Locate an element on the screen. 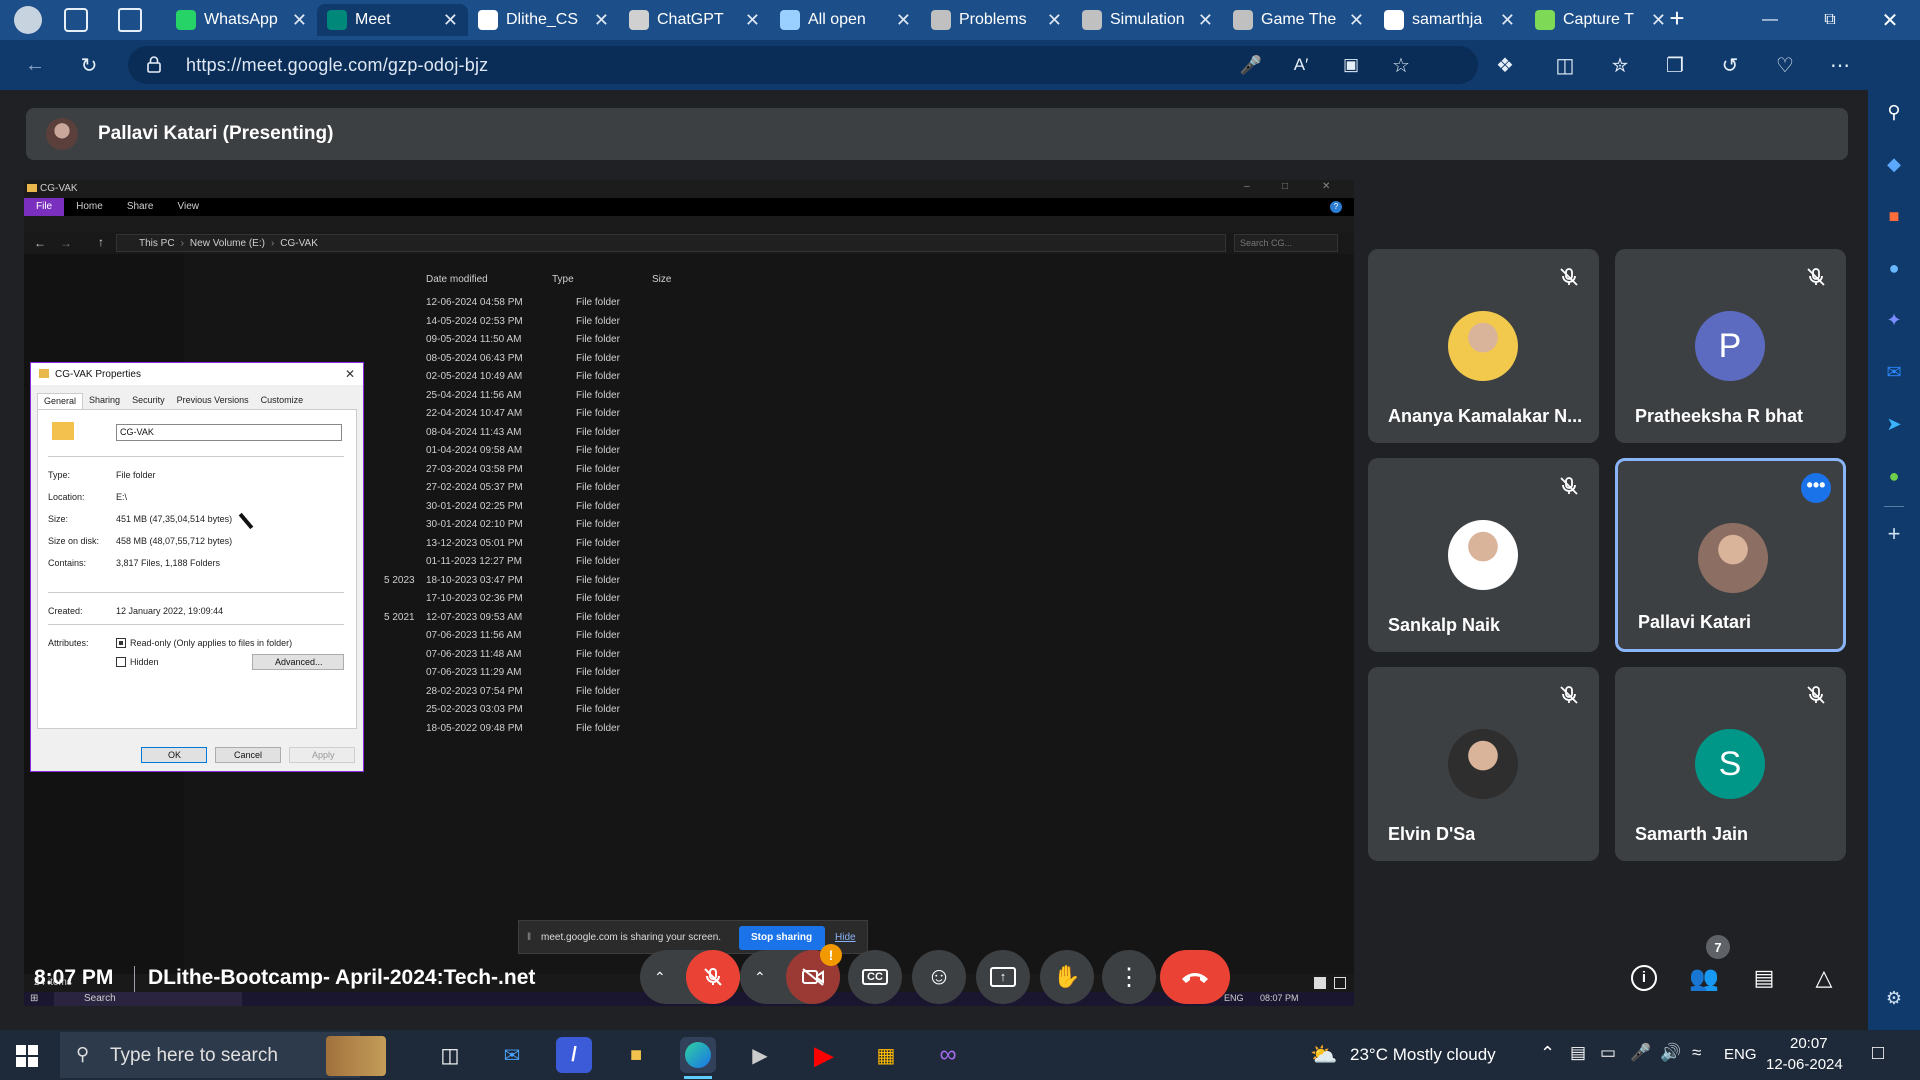 This screenshot has height=1080, width=1920. file-row: 12-06-2024 04:58 PM File folder is located at coordinates (464, 303).